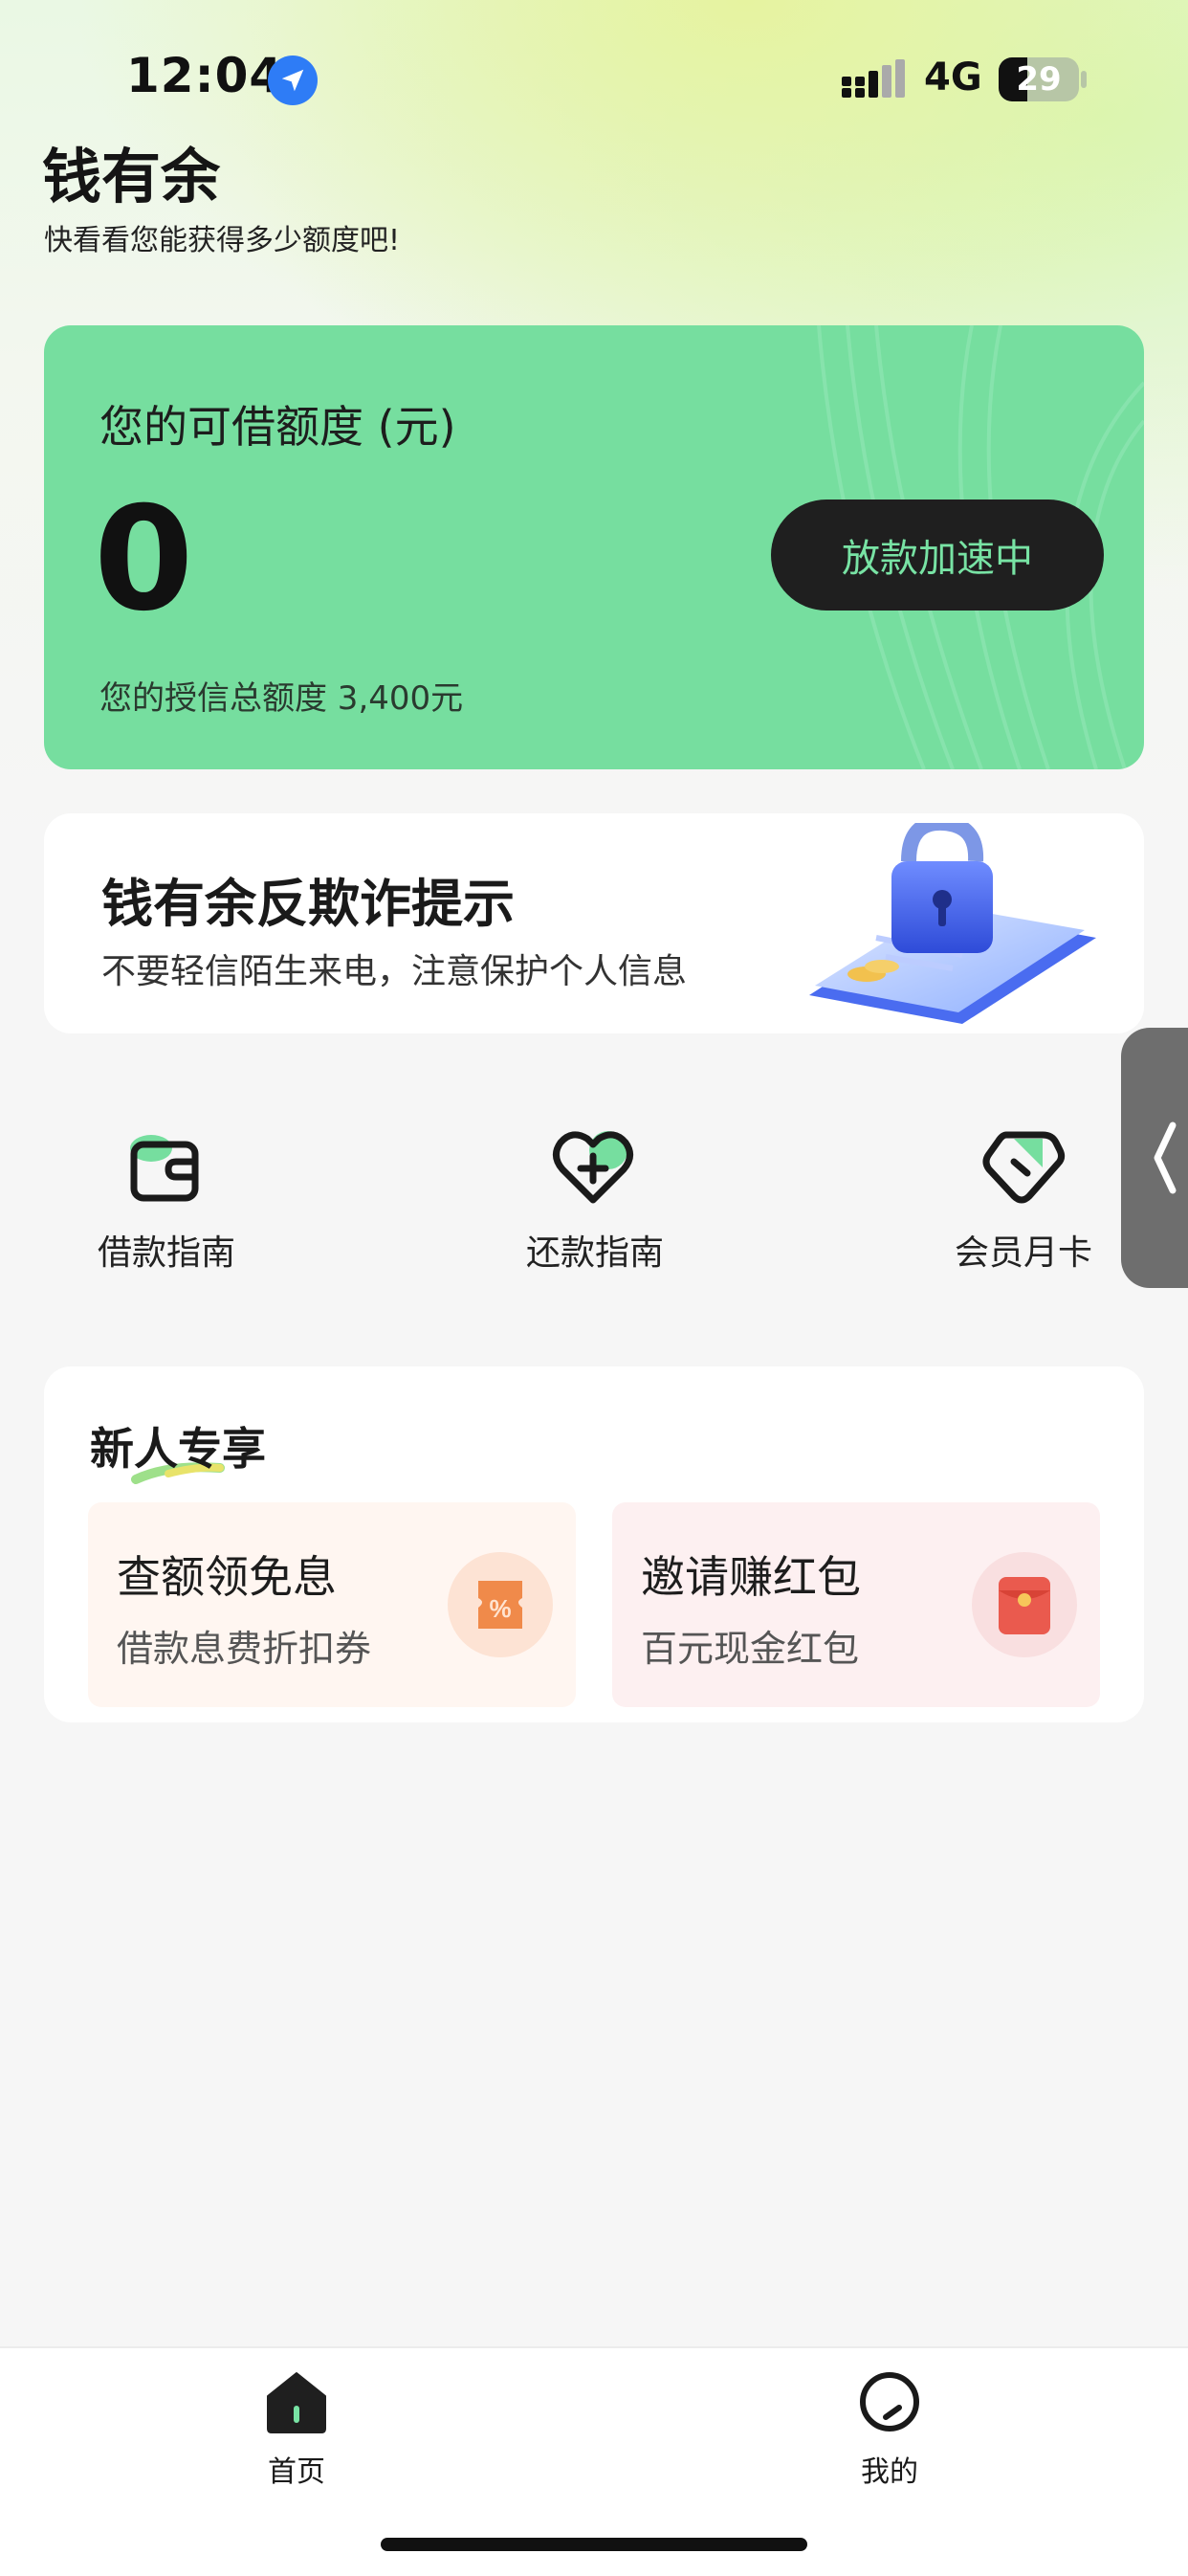 Image resolution: width=1188 pixels, height=2576 pixels. Describe the element at coordinates (222, 240) in the screenshot. I see `app-subtitle: 快看看您能获得多少额度吧!` at that location.